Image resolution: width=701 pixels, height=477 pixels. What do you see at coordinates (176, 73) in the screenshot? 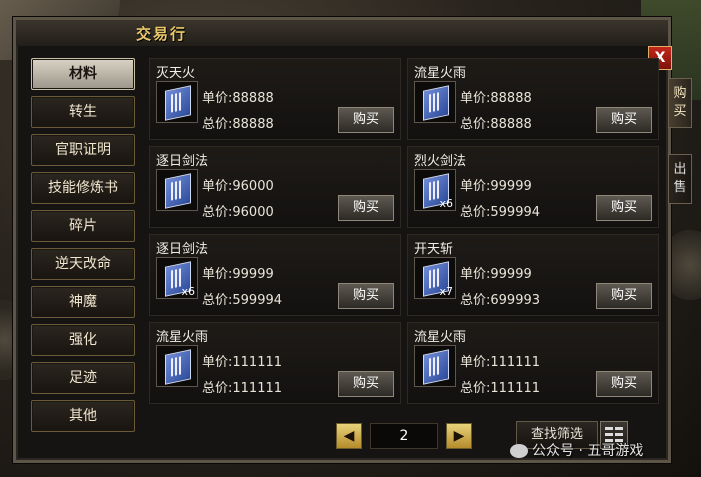
I see `item-name: 灭天火` at bounding box center [176, 73].